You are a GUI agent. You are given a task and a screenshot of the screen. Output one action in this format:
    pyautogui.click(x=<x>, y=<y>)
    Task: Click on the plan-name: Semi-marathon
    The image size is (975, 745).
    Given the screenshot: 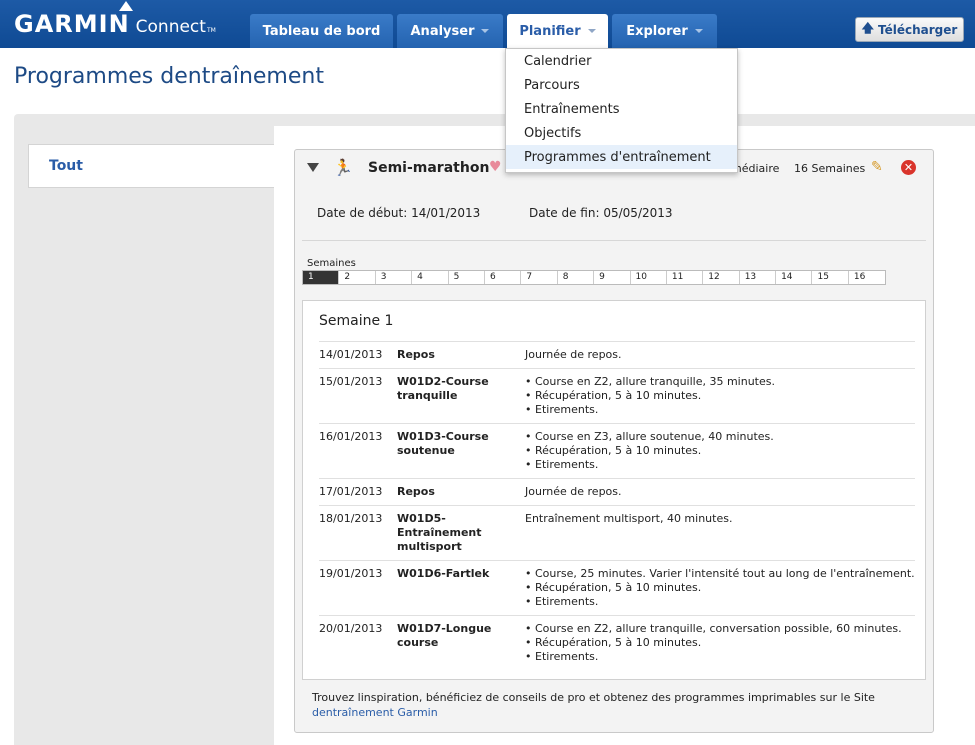 What is the action you would take?
    pyautogui.click(x=429, y=168)
    